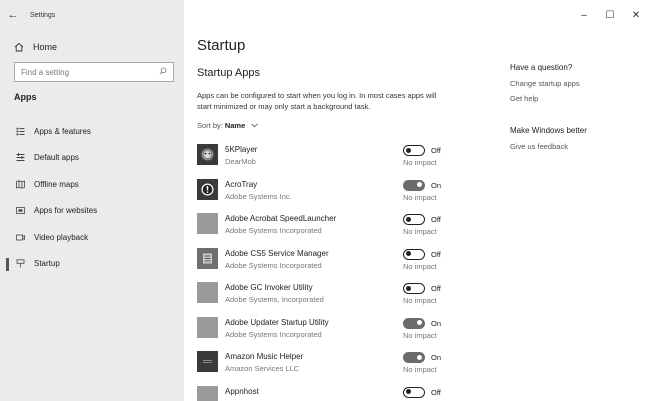 The height and width of the screenshot is (401, 649). Describe the element at coordinates (281, 218) in the screenshot. I see `app-name: Adobe Acrobat SpeedLauncher` at that location.